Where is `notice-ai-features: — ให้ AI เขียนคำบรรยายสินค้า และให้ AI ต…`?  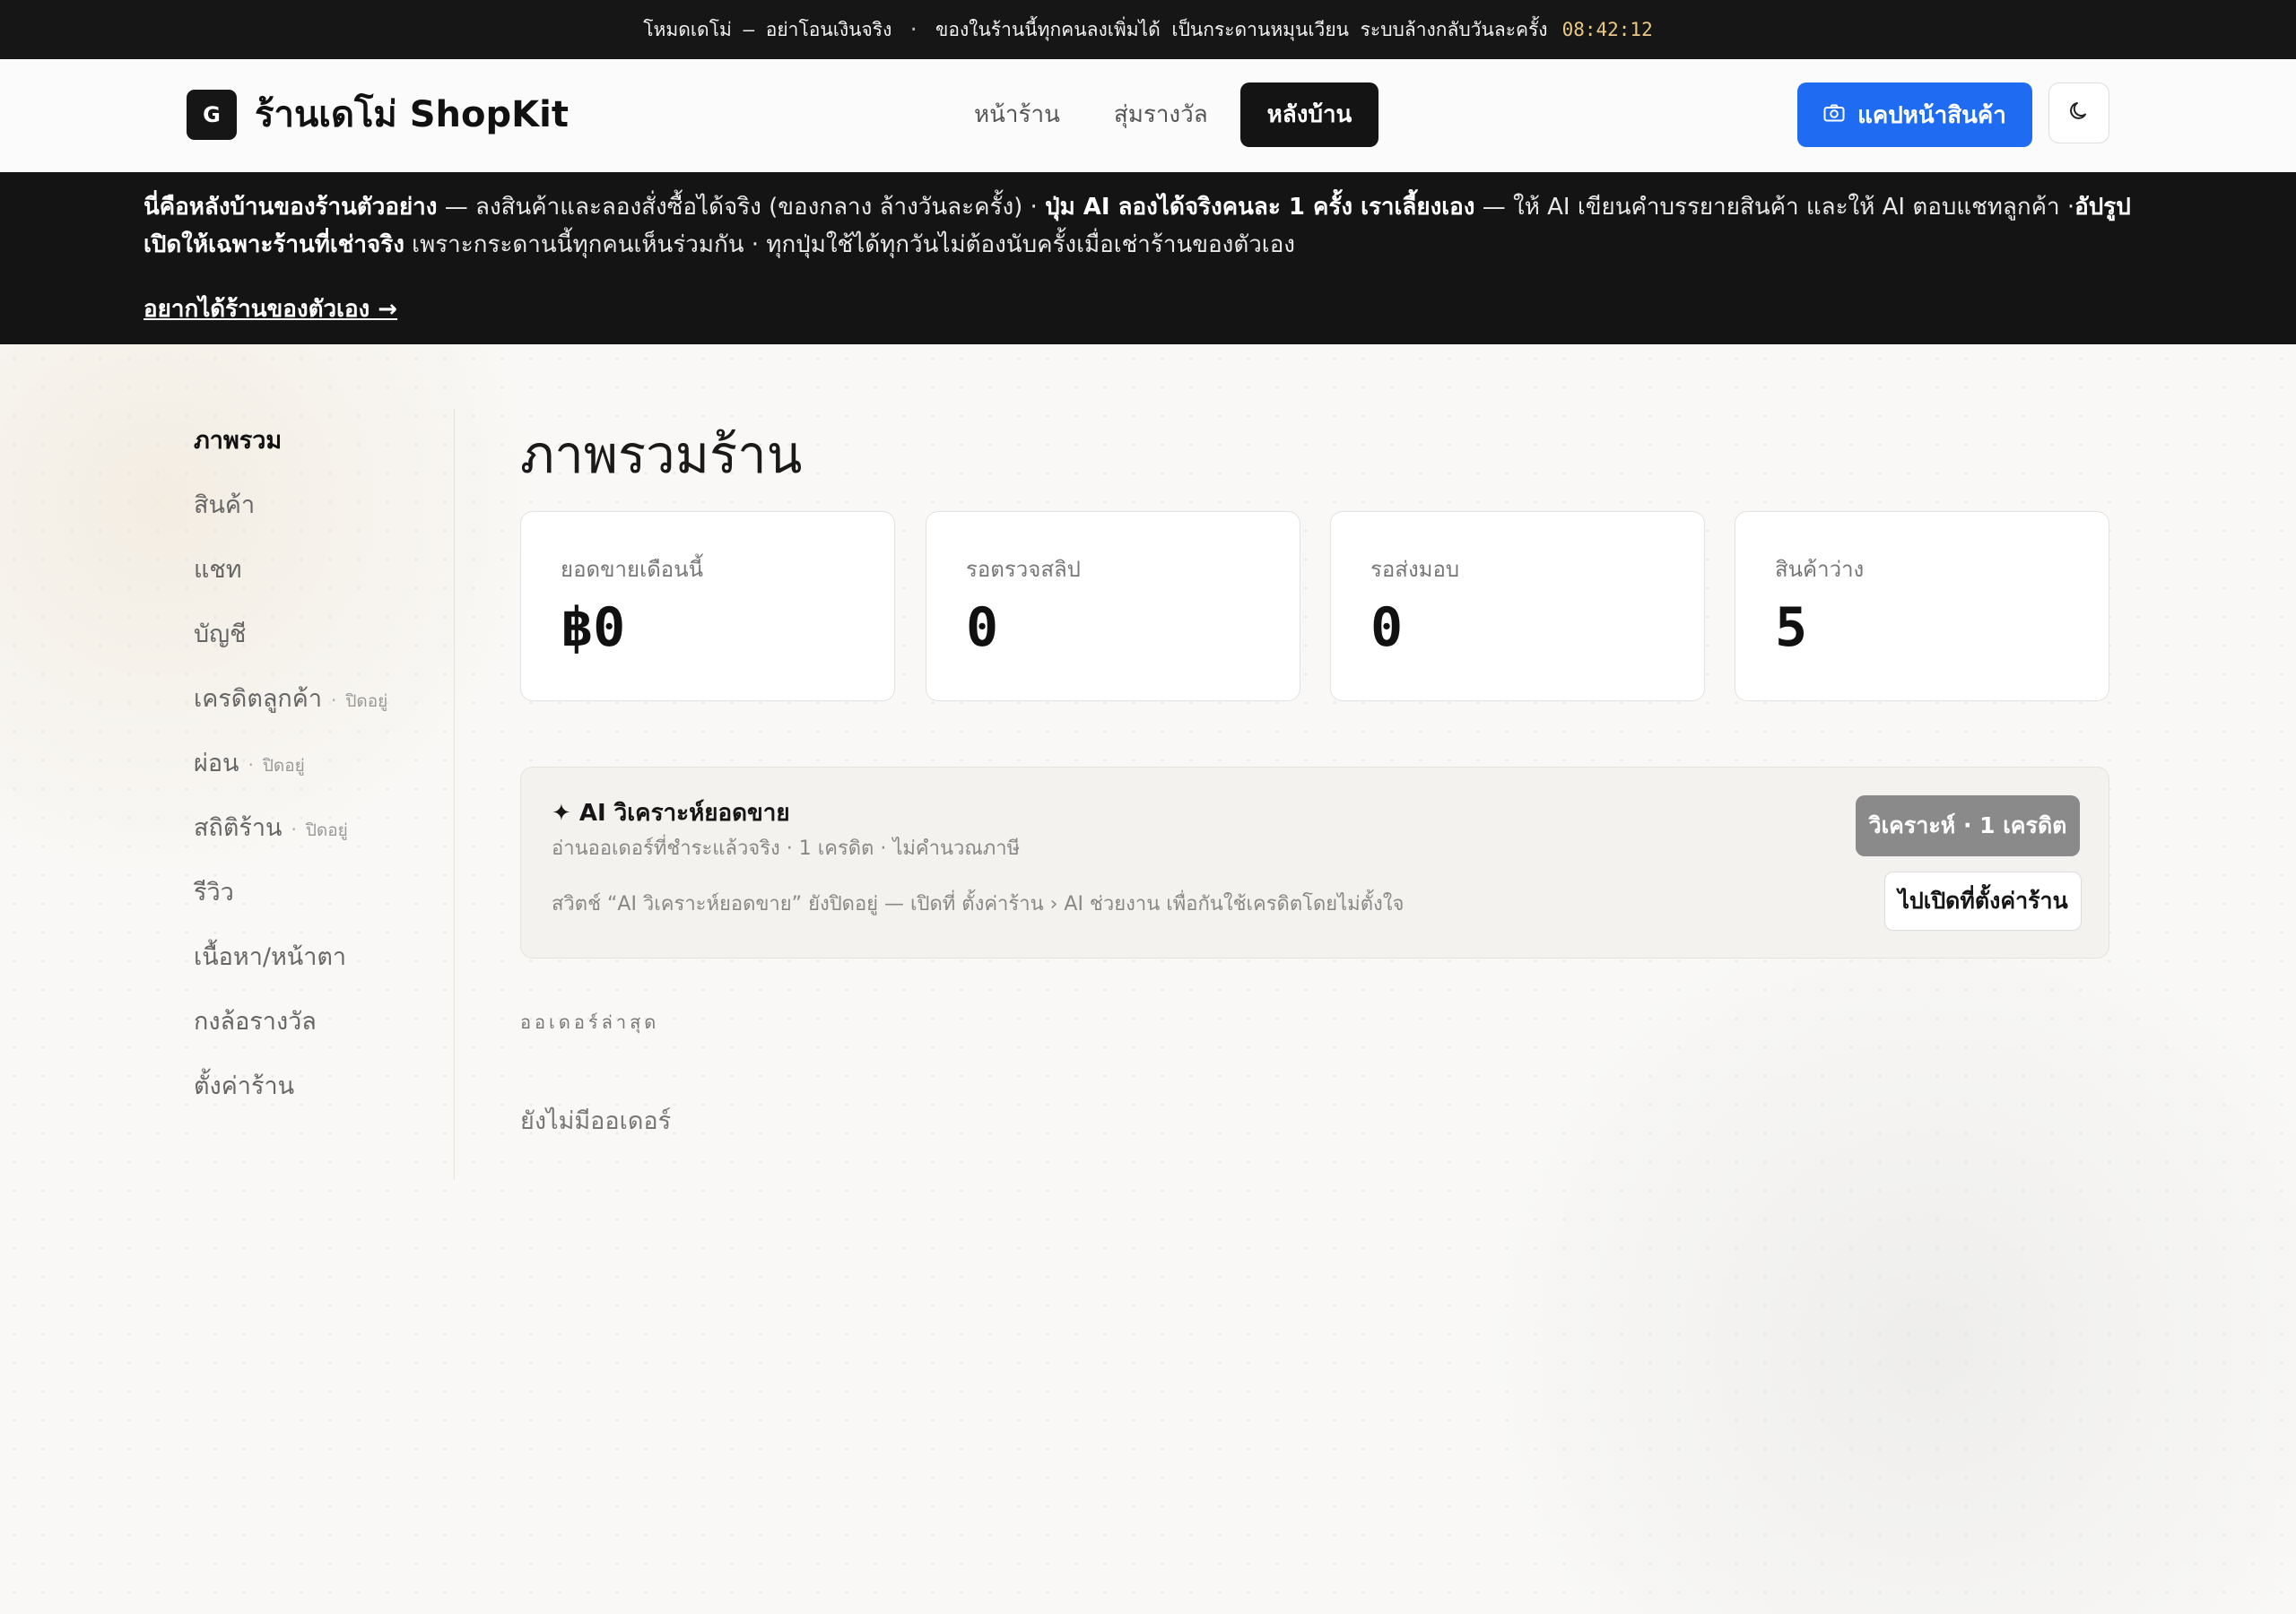
notice-ai-features: — ให้ AI เขียนคำบรรยายสินค้า และให้ AI ต… is located at coordinates (1774, 207).